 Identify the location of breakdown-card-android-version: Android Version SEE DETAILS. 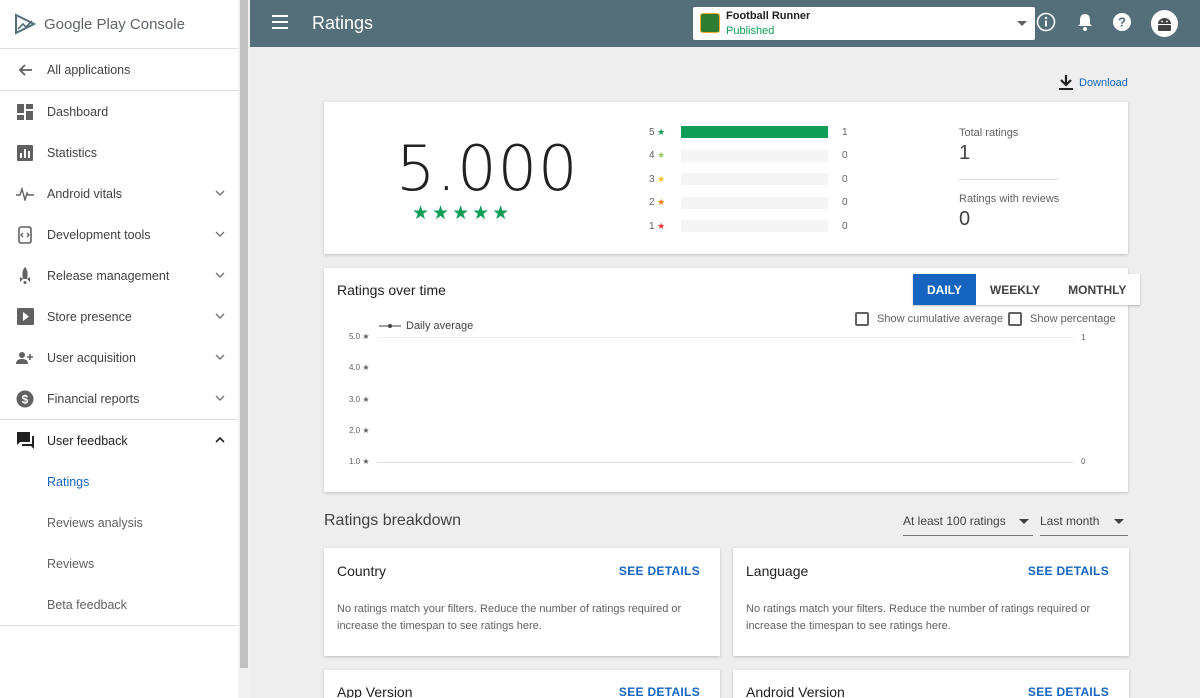
(931, 684).